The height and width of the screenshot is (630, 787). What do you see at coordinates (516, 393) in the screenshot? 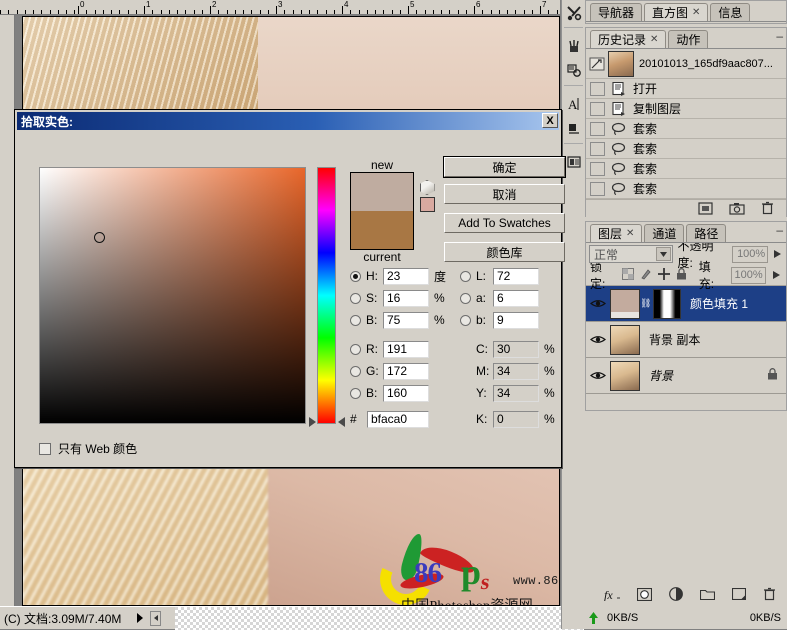
I see `input-y: 34` at bounding box center [516, 393].